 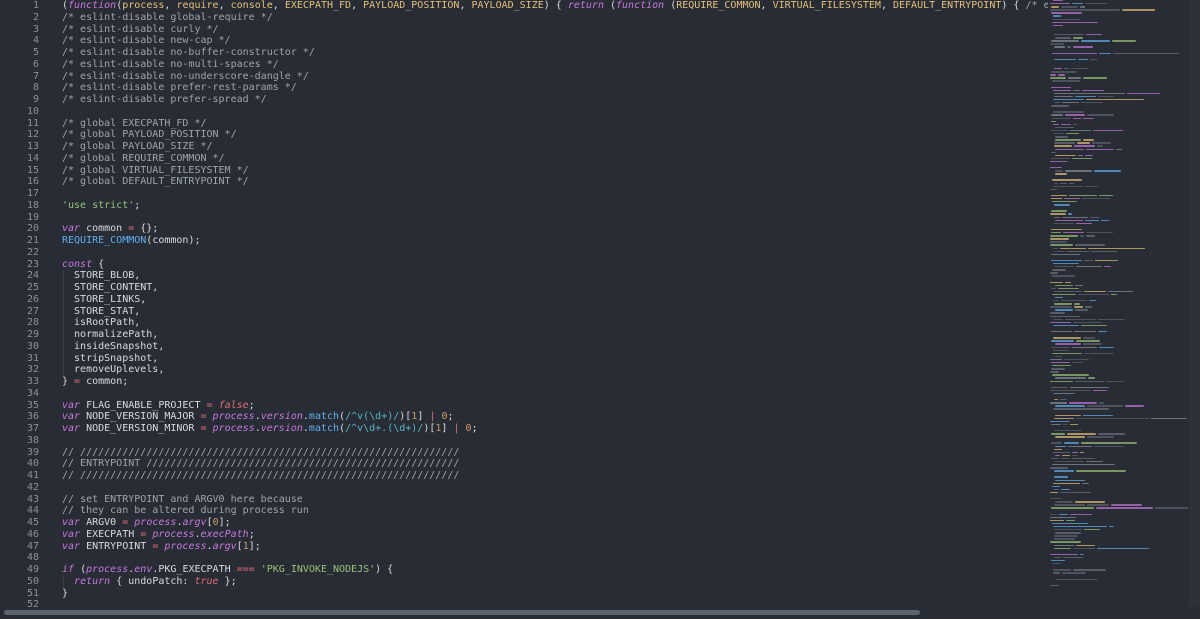 I want to click on code-line: isRootPath,, so click(x=555, y=323).